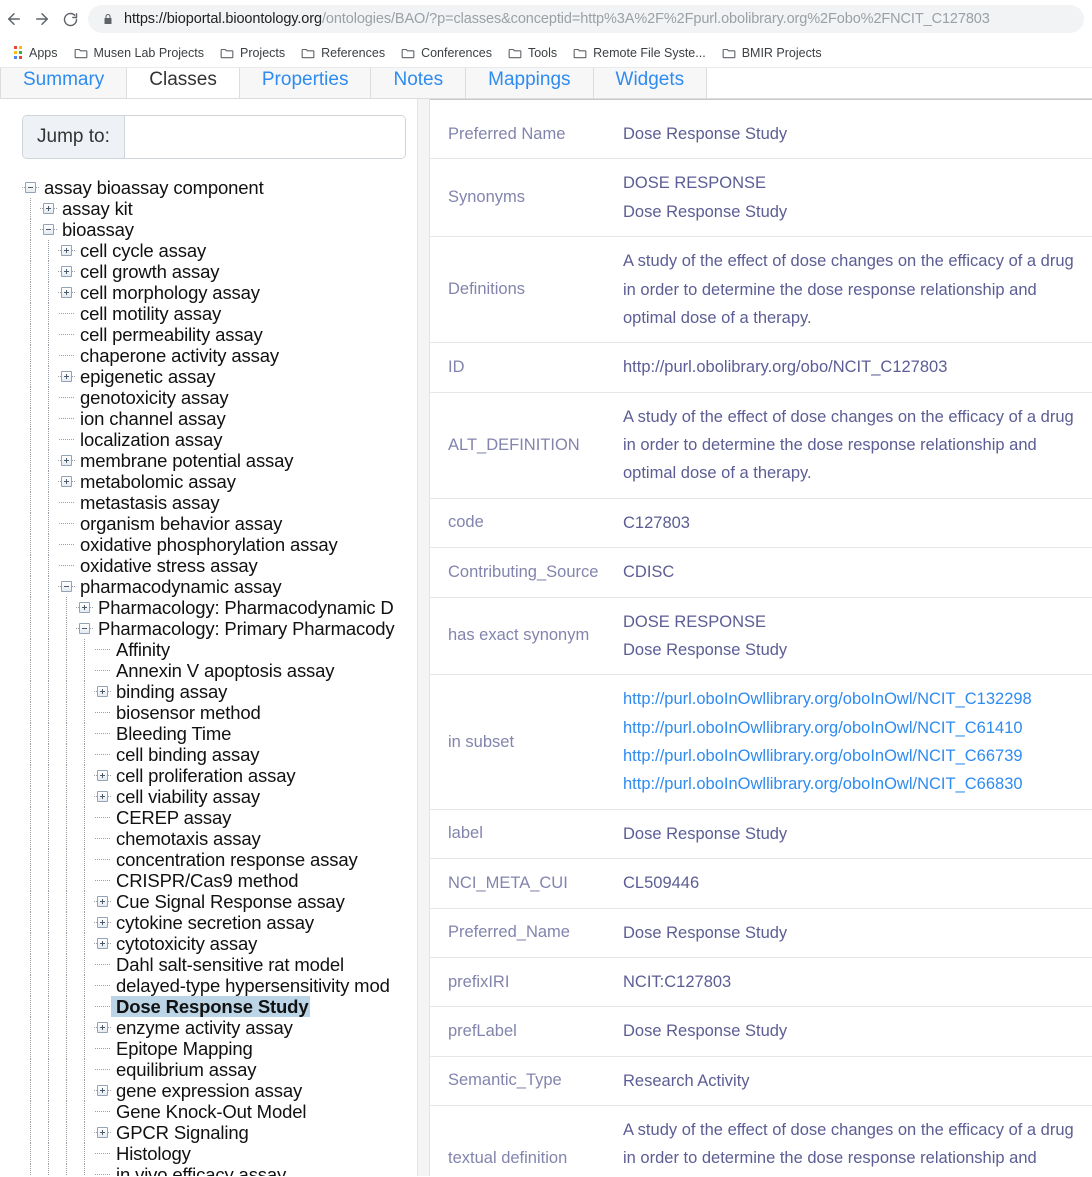 The image size is (1092, 1177). What do you see at coordinates (219, 1006) in the screenshot?
I see `tree-node-selected: Dose Response Study` at bounding box center [219, 1006].